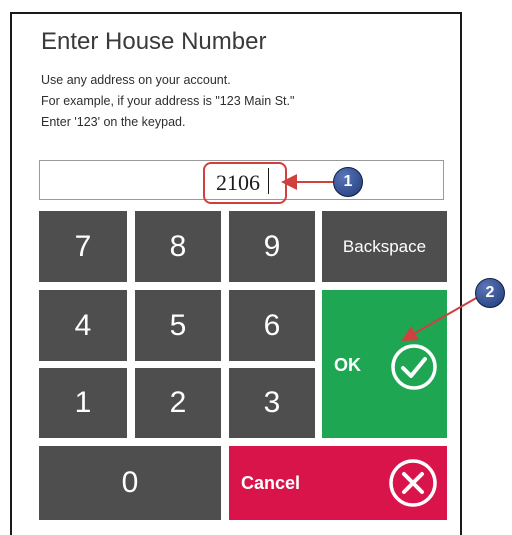 This screenshot has width=512, height=535. I want to click on callout-2-arrow, so click(440, 318).